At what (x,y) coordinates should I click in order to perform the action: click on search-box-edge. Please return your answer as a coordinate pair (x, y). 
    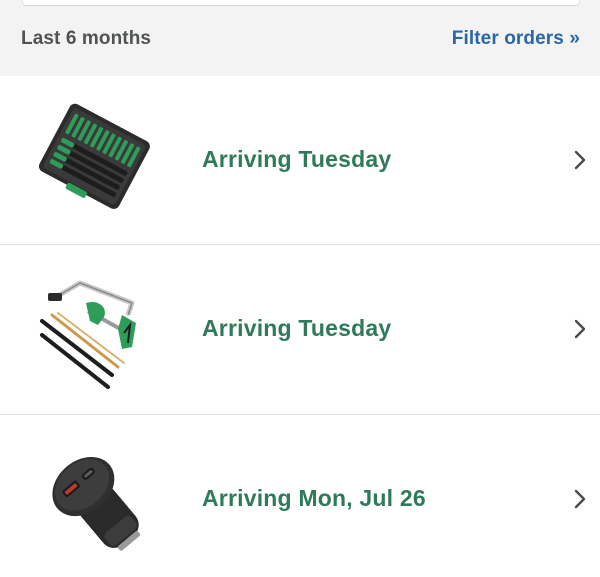
    Looking at the image, I should click on (301, 3).